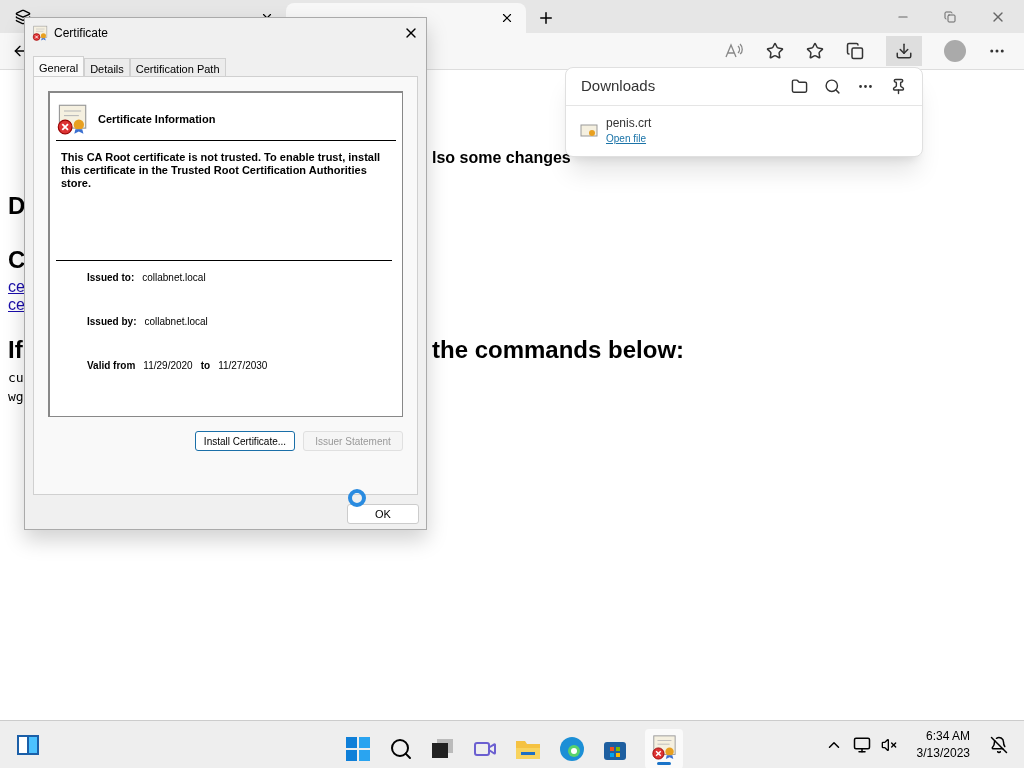 The height and width of the screenshot is (768, 1024). Describe the element at coordinates (111, 278) in the screenshot. I see `field-label: Issued to:` at that location.